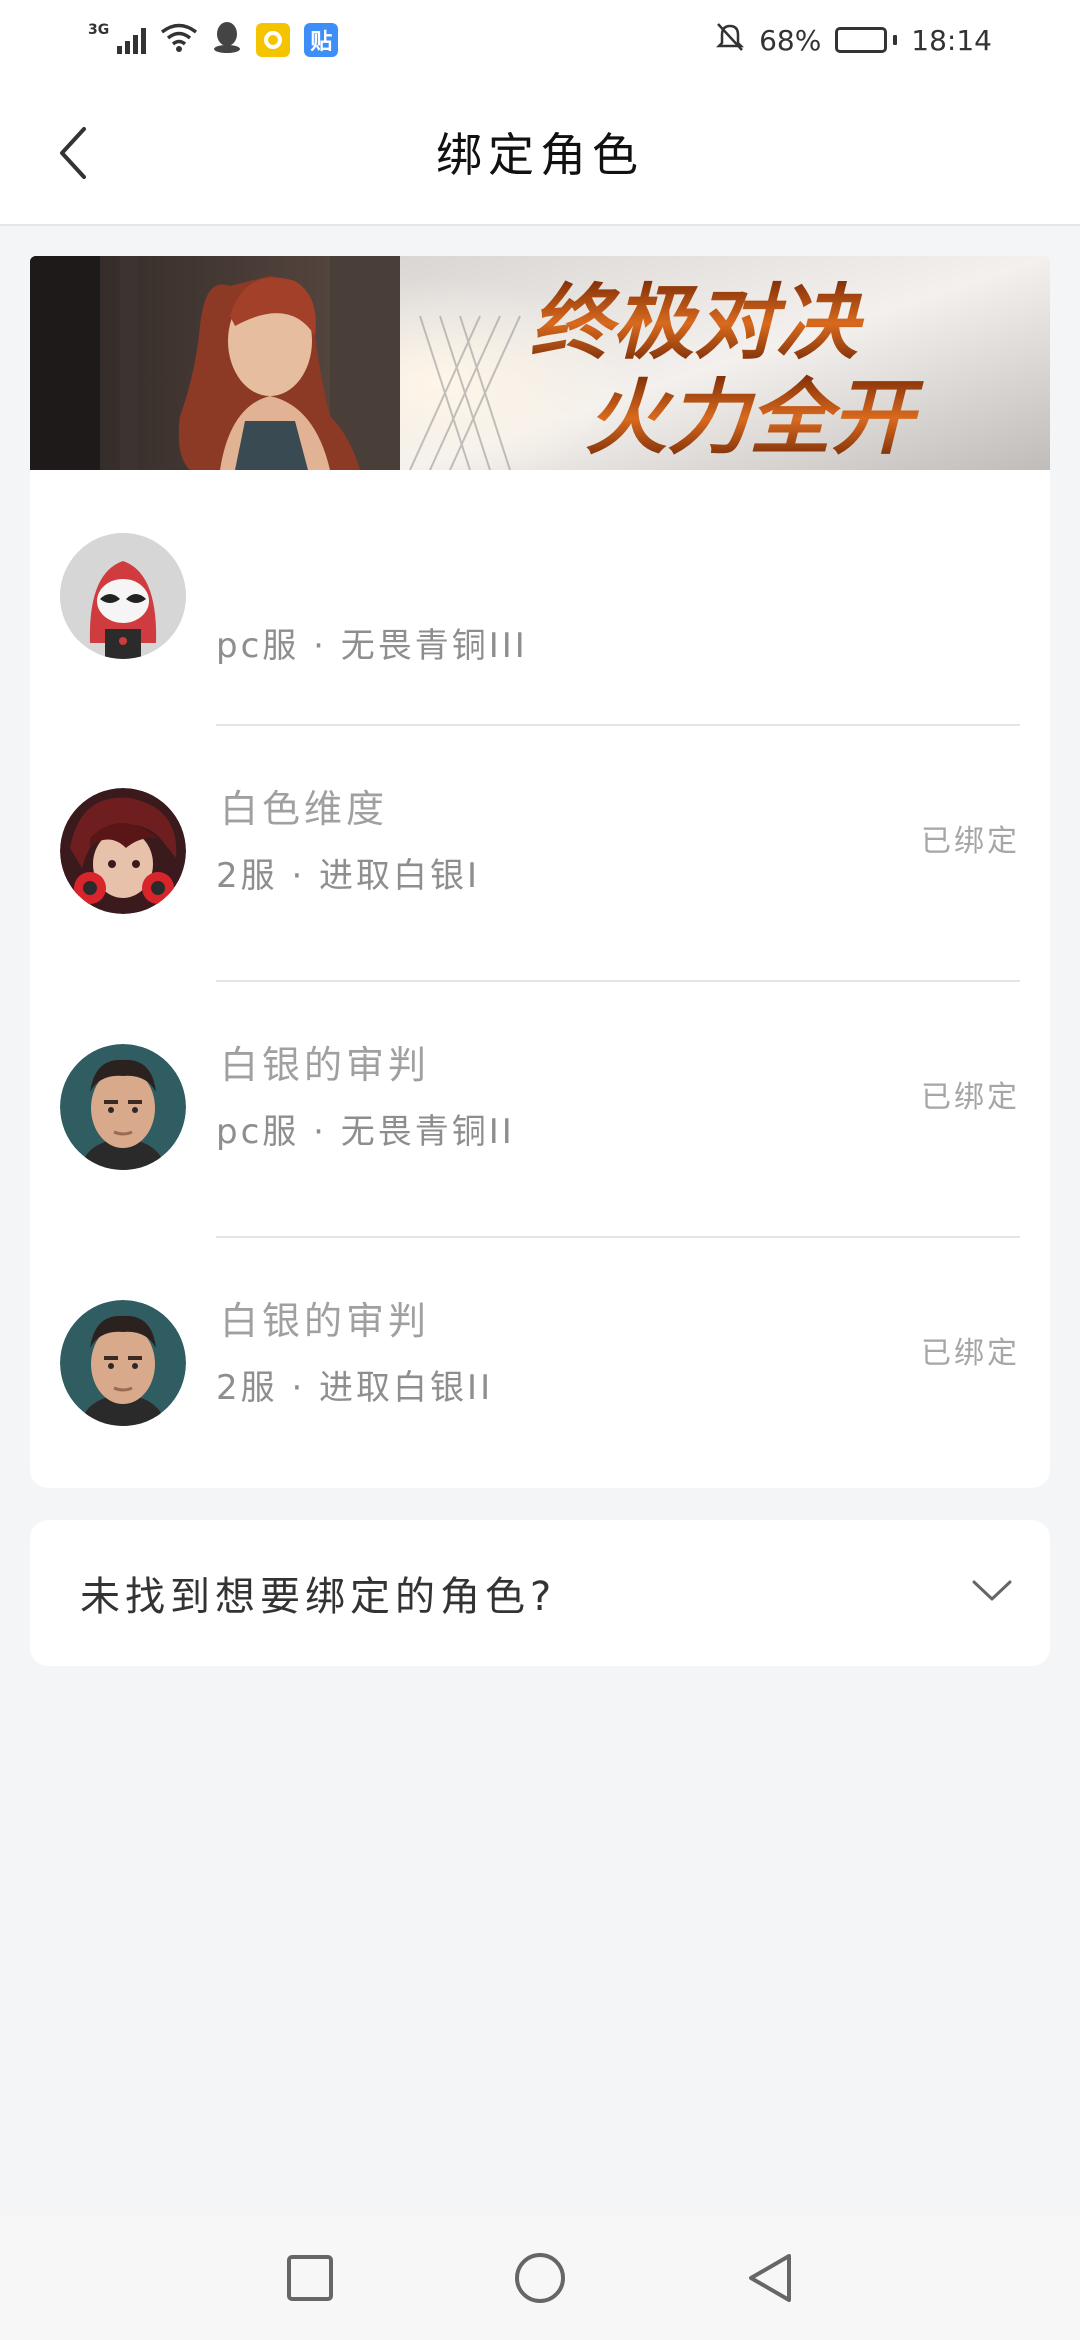  I want to click on status-left: 3G 贴, so click(213, 40).